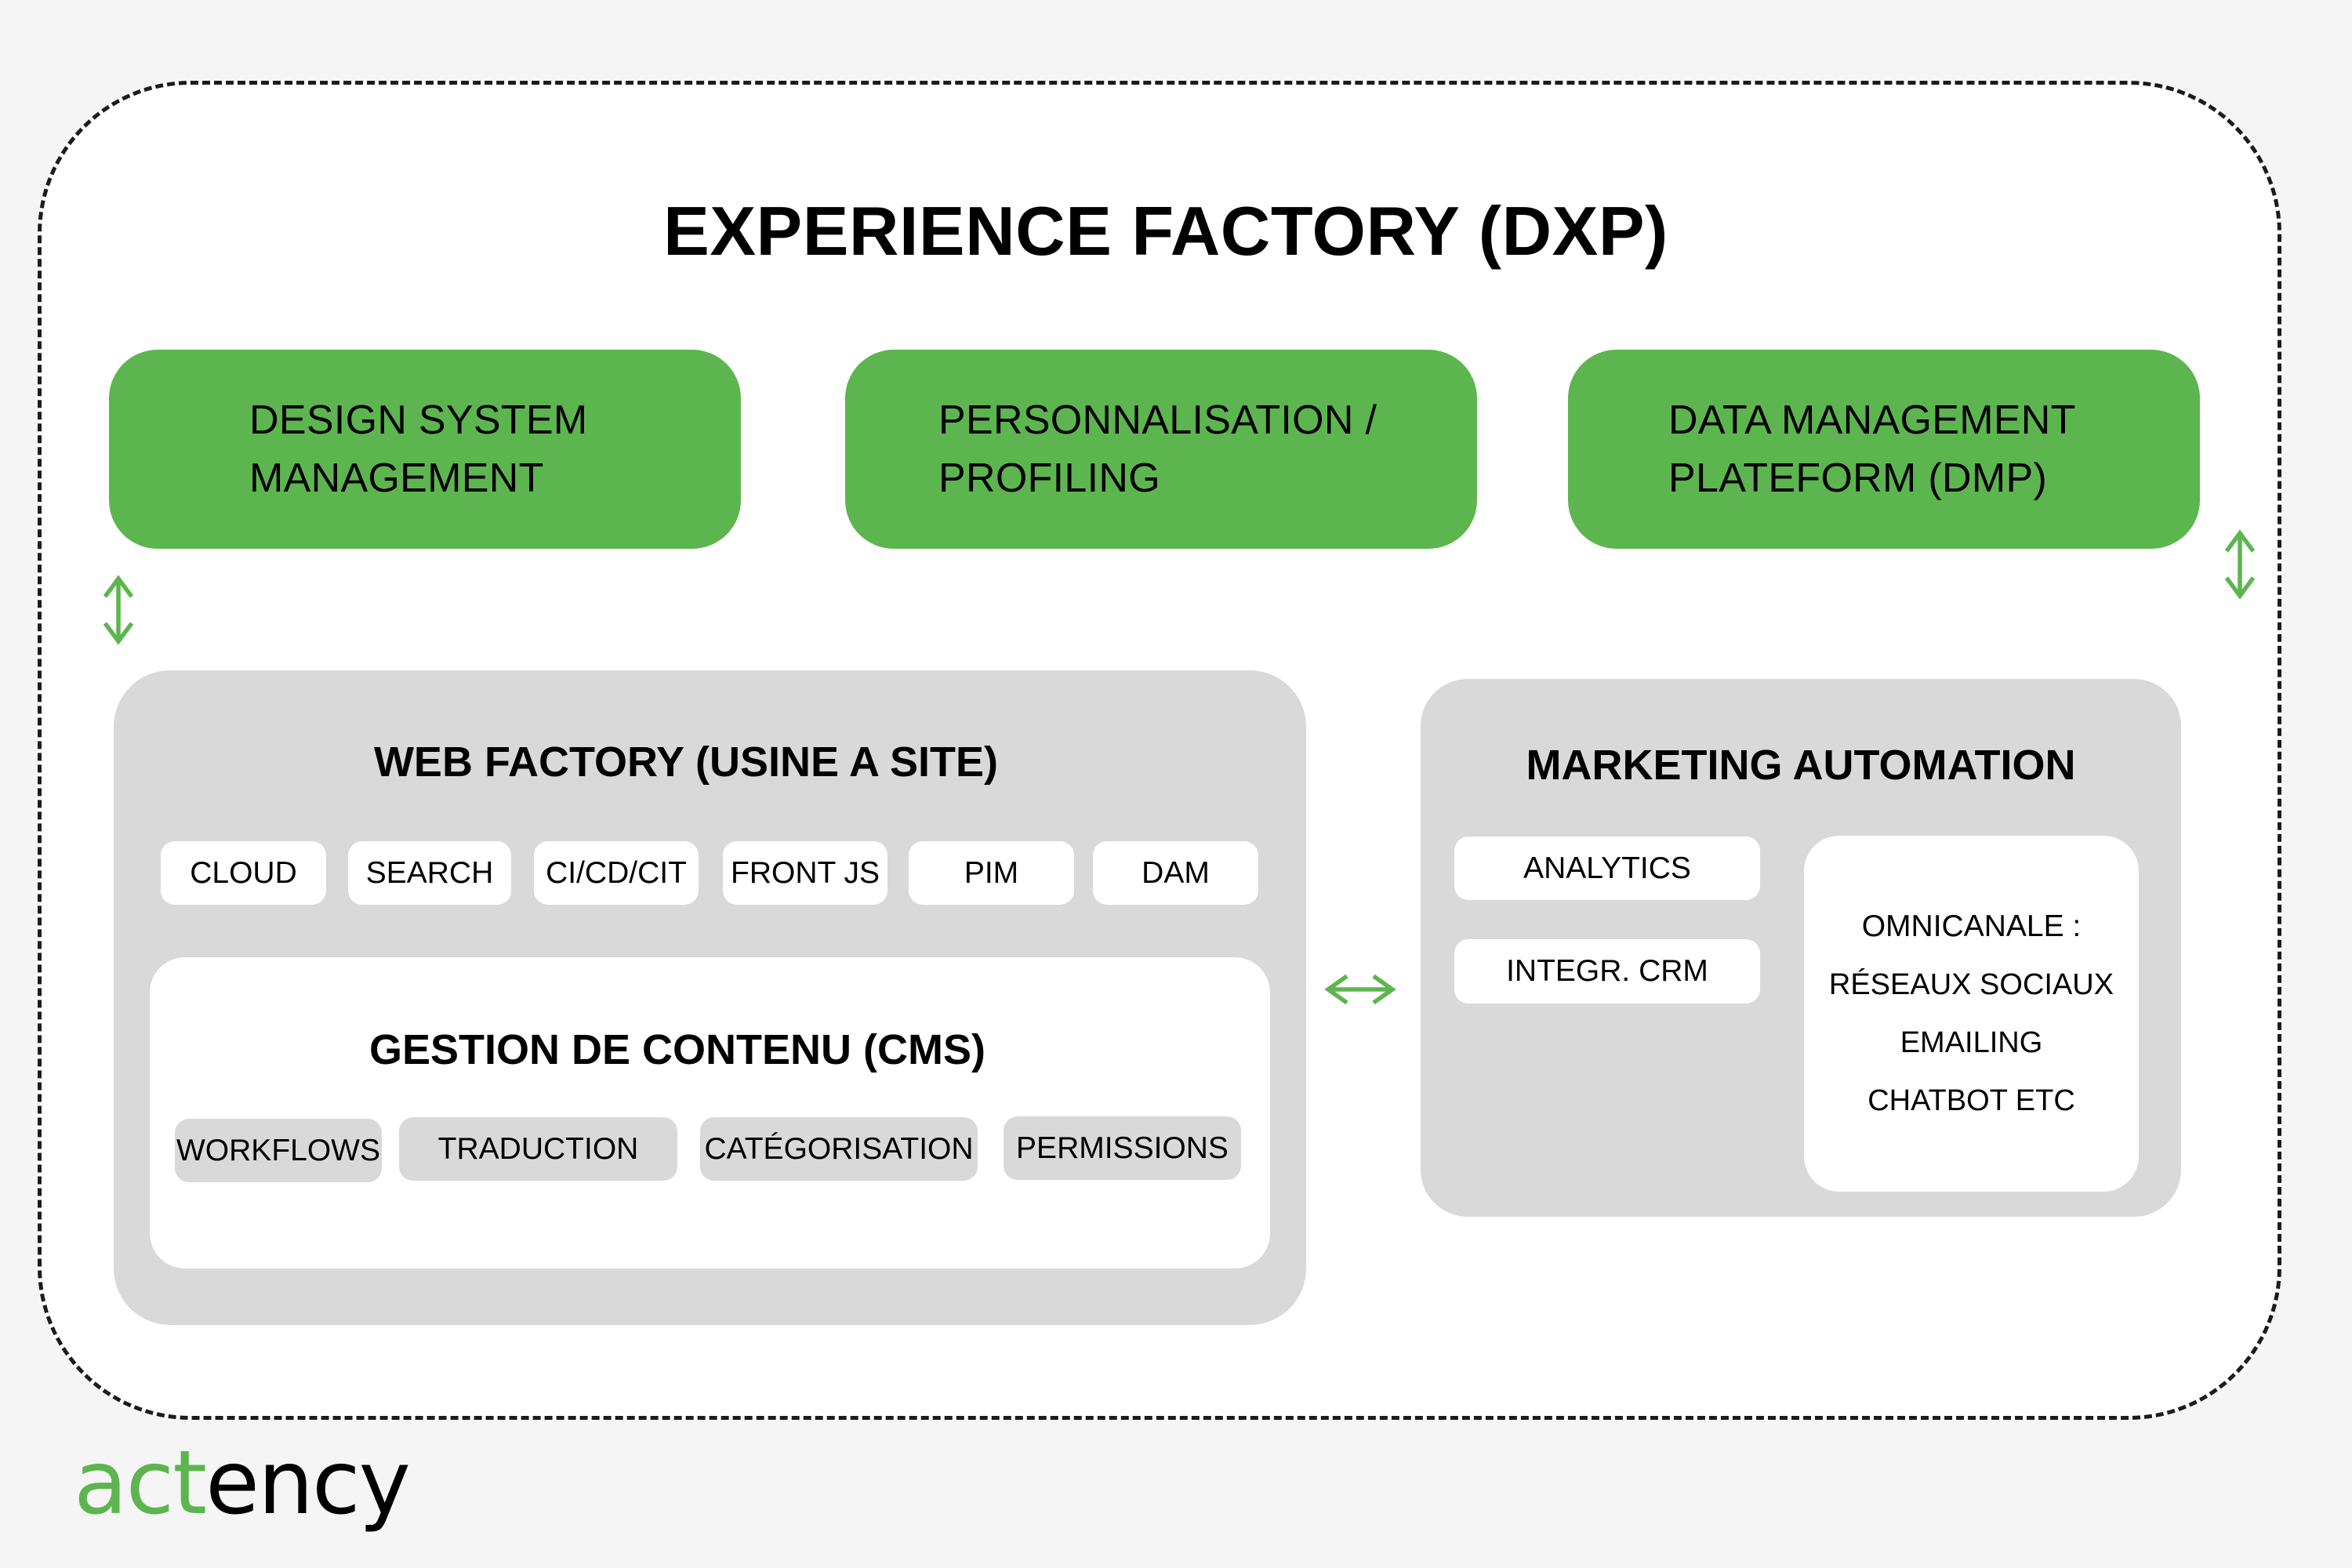 This screenshot has width=2352, height=1568. What do you see at coordinates (1360, 989) in the screenshot?
I see `double-arrow-horizontal-icon` at bounding box center [1360, 989].